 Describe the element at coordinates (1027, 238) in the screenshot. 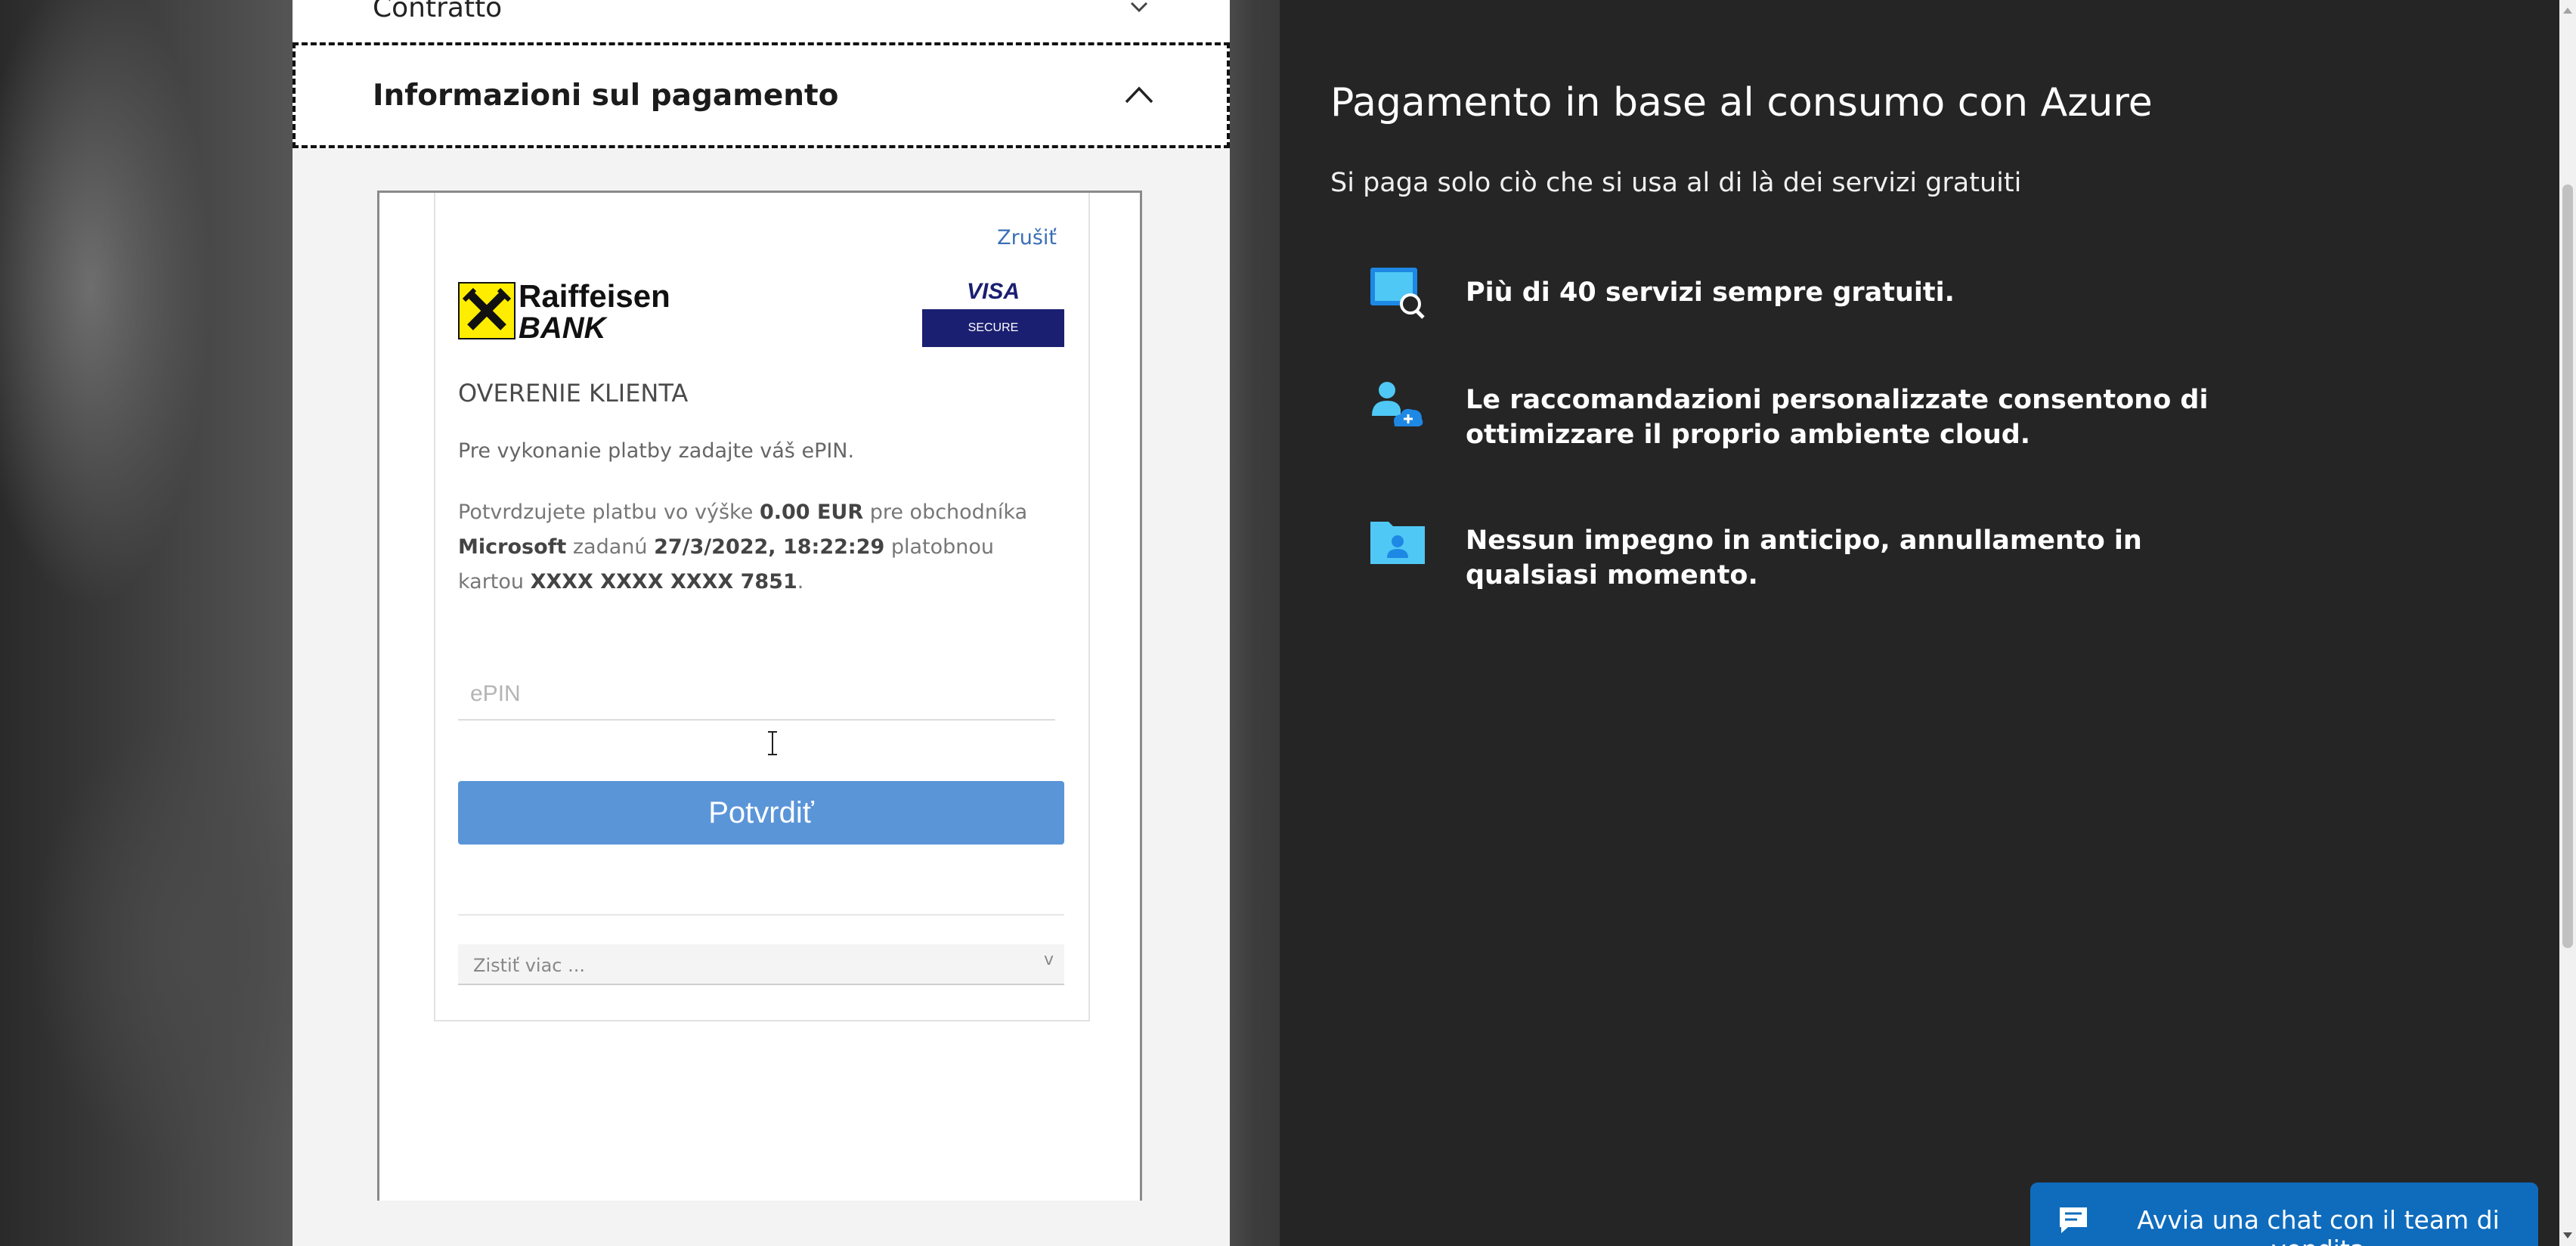

I see `cancel-link: Zrušiť` at that location.